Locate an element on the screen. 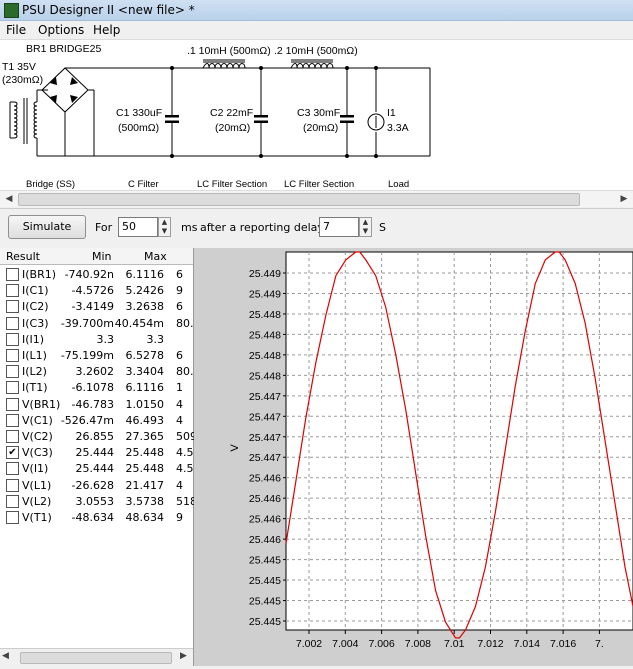 The width and height of the screenshot is (633, 669). y-tick-label: 25.445 is located at coordinates (265, 622).